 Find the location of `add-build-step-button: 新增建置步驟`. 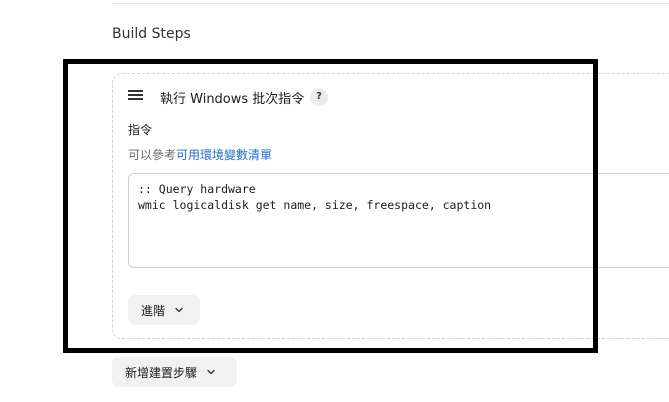

add-build-step-button: 新增建置步驟 is located at coordinates (174, 372).